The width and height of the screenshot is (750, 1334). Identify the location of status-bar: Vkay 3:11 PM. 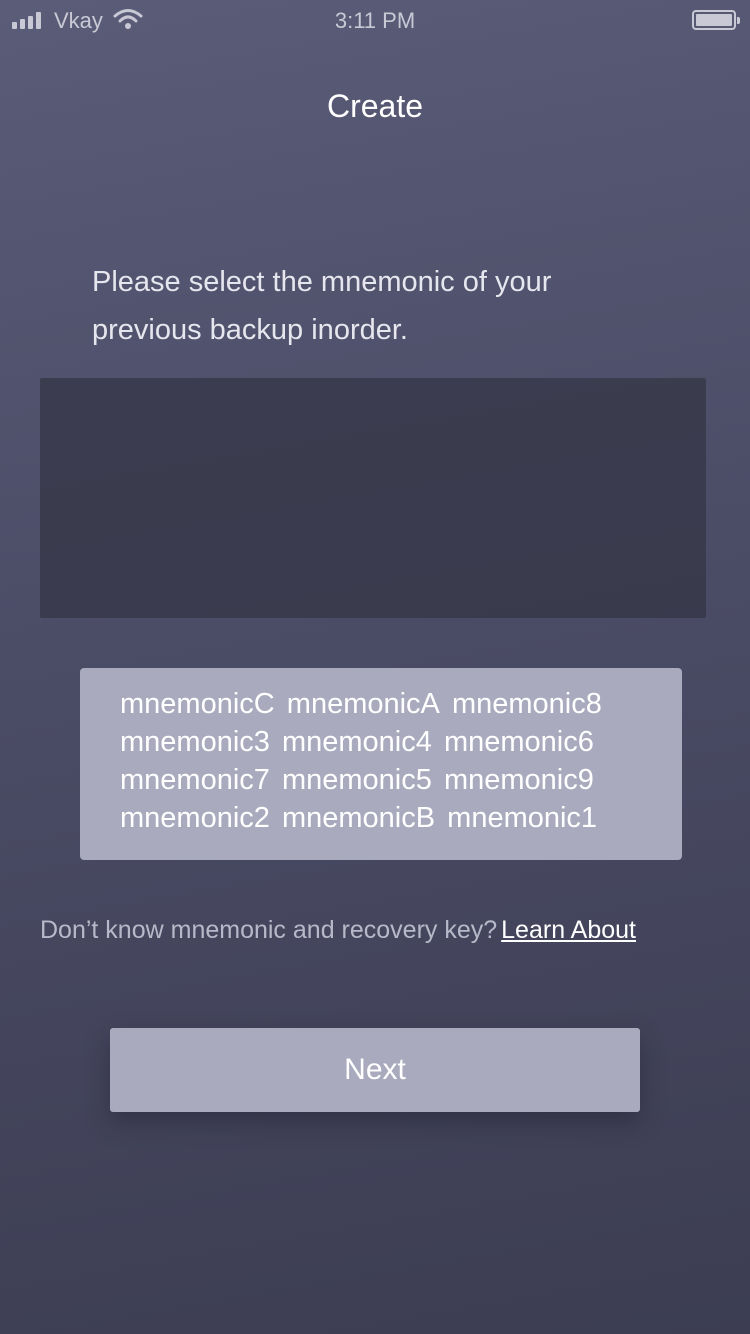
(375, 20).